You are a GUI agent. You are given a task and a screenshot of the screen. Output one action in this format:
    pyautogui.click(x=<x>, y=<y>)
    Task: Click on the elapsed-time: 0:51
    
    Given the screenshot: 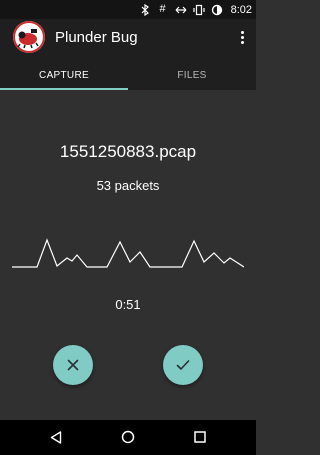 What is the action you would take?
    pyautogui.click(x=128, y=304)
    